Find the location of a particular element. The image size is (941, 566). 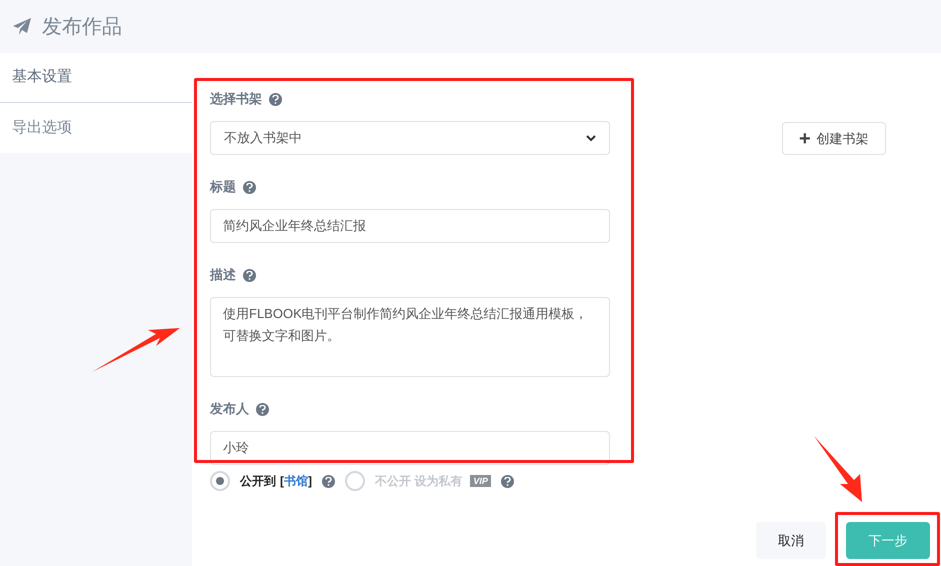

library-link: [书馆] is located at coordinates (296, 481).